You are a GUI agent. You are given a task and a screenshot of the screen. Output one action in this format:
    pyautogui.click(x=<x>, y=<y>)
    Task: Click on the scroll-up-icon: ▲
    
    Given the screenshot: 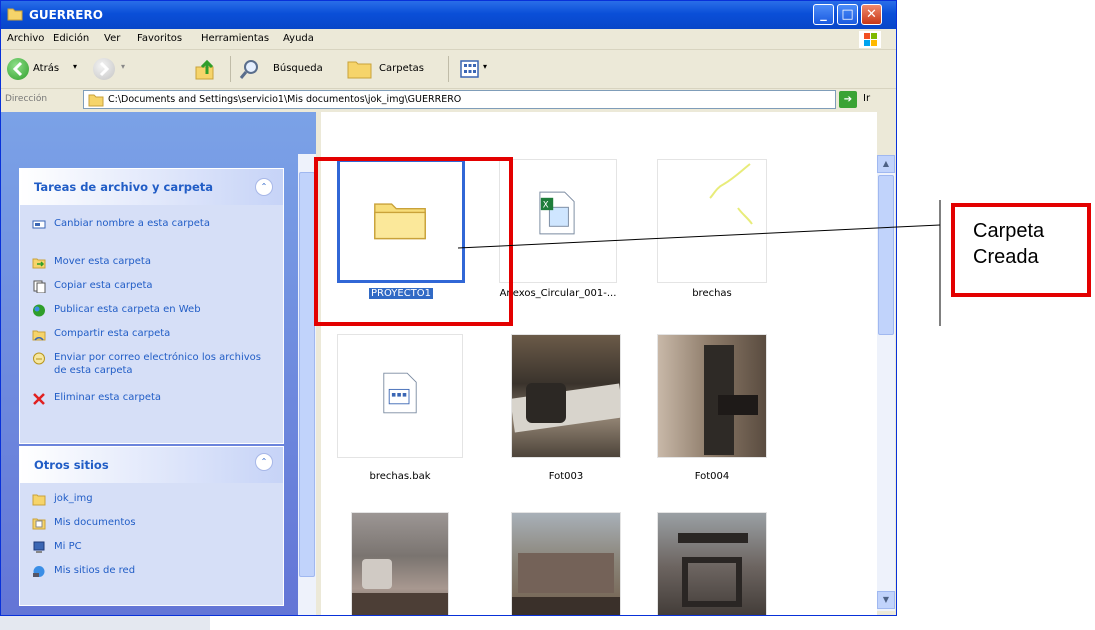 What is the action you would take?
    pyautogui.click(x=886, y=164)
    